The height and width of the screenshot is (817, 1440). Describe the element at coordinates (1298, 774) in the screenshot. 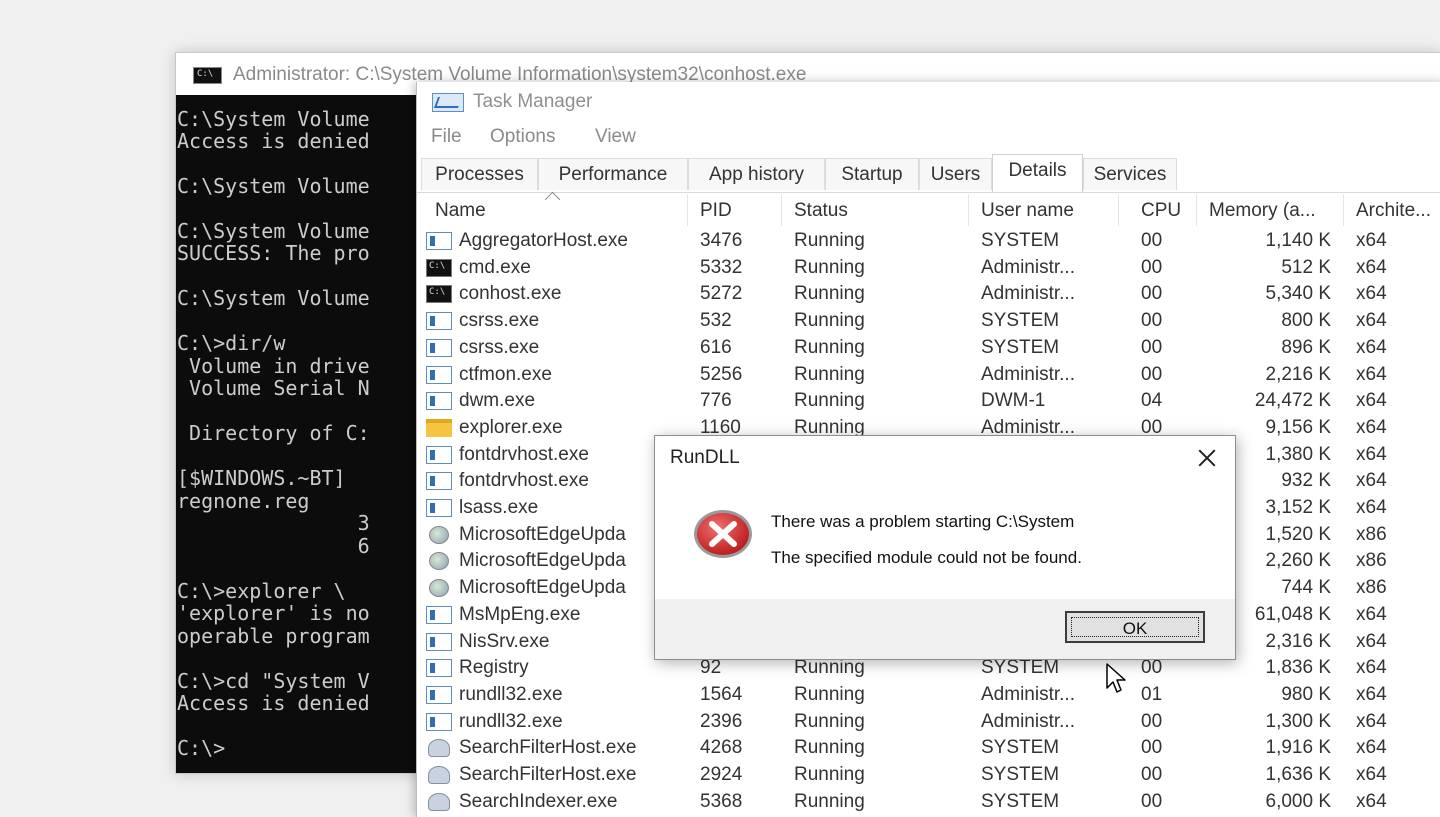

I see `process-memory: 1,636 K` at that location.